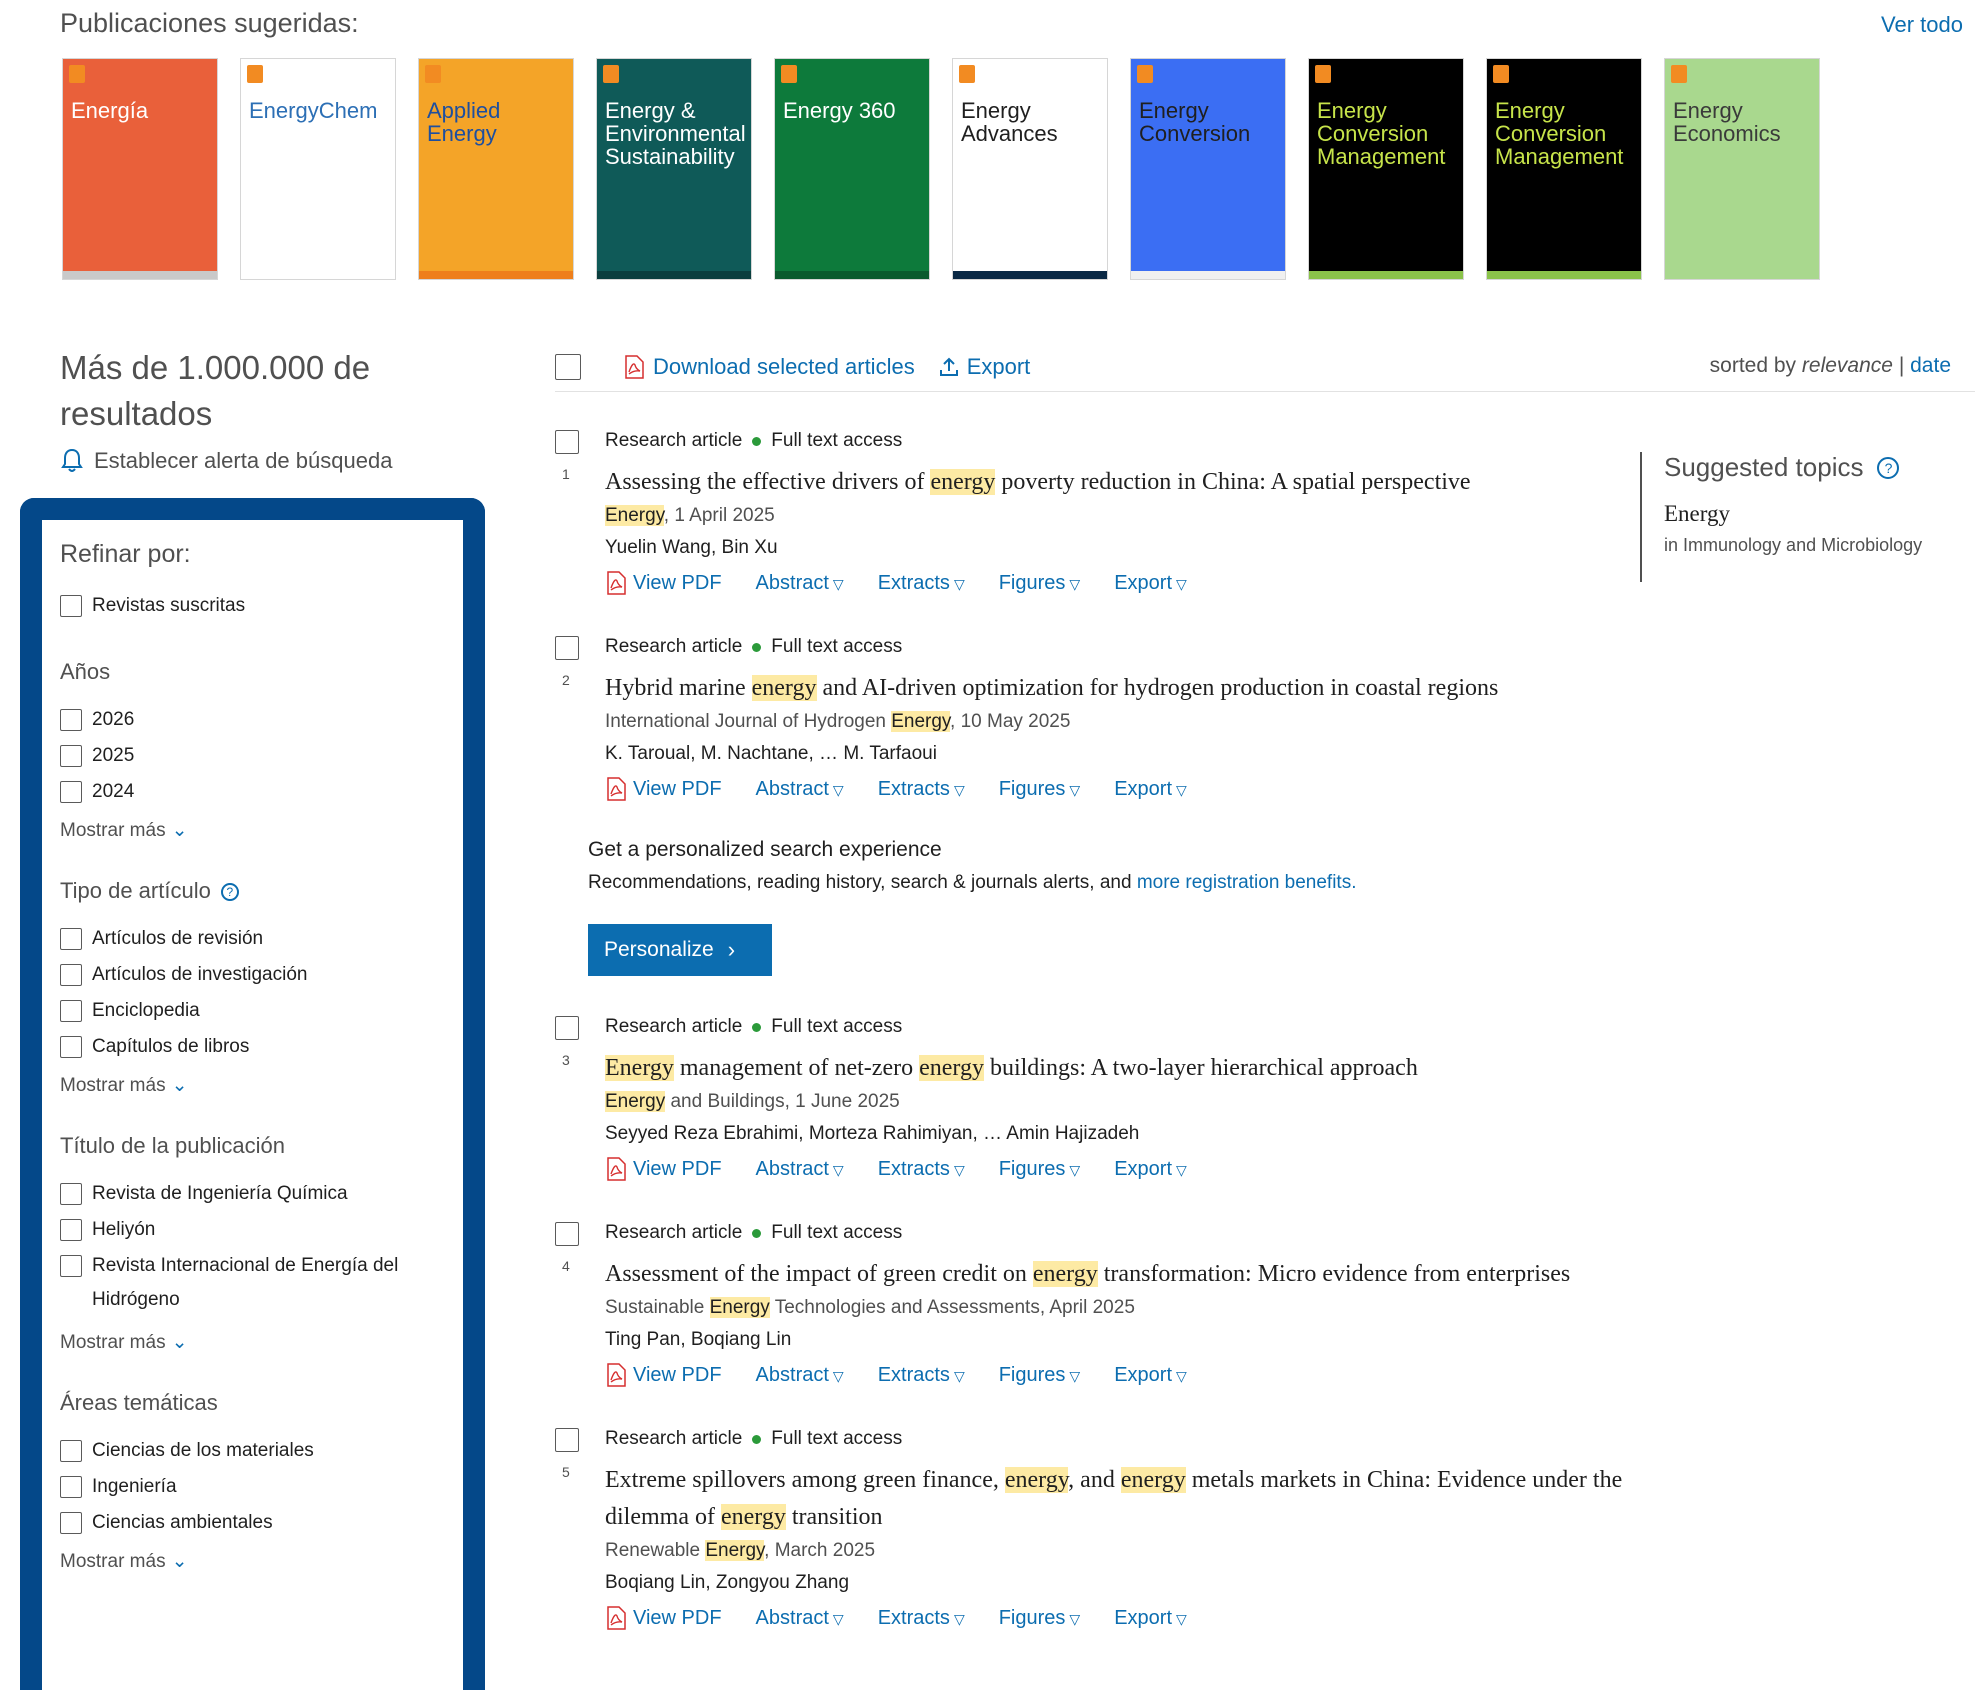 This screenshot has width=1983, height=1690. Describe the element at coordinates (260, 1047) in the screenshot. I see `filter-article-type: Capítulos de libros` at that location.